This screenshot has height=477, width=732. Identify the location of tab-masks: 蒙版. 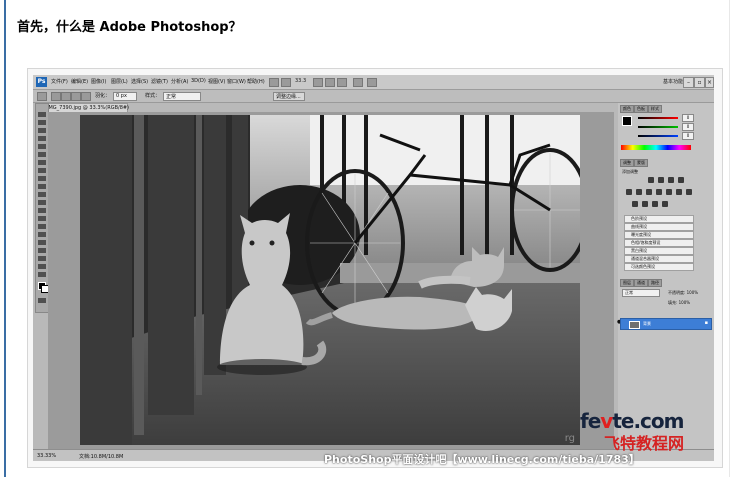
(641, 163).